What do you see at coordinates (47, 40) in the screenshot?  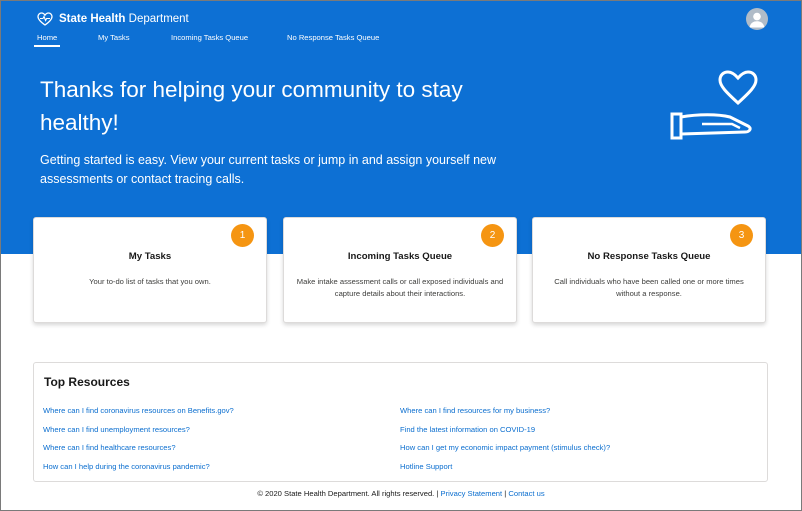 I see `nav-home: Home` at bounding box center [47, 40].